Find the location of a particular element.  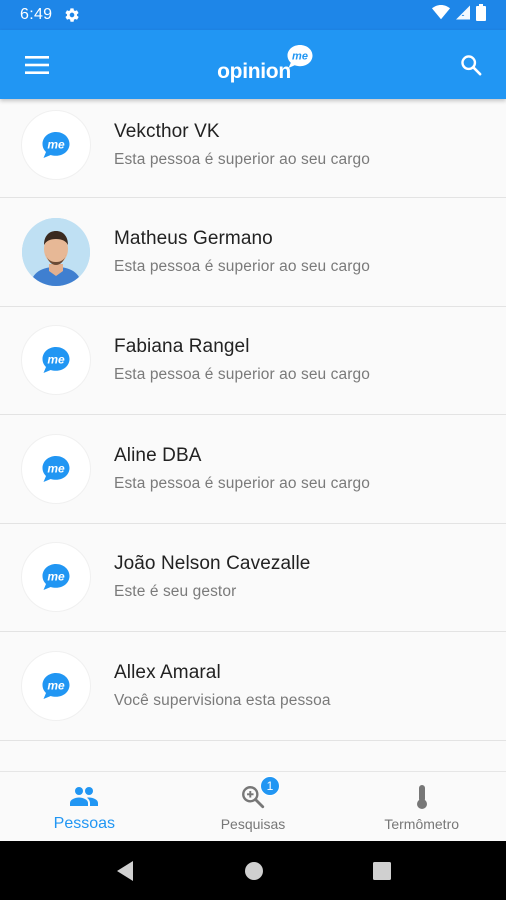

list-item-partial is located at coordinates (253, 755).